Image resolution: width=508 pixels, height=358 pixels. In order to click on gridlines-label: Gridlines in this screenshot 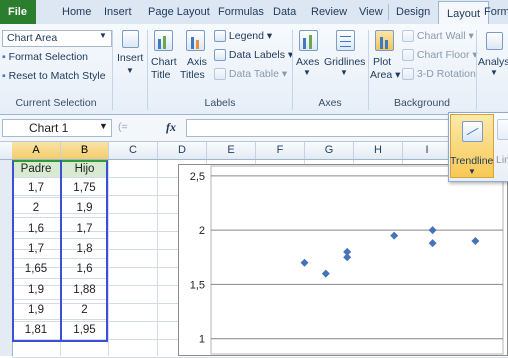, I will do `click(345, 62)`.